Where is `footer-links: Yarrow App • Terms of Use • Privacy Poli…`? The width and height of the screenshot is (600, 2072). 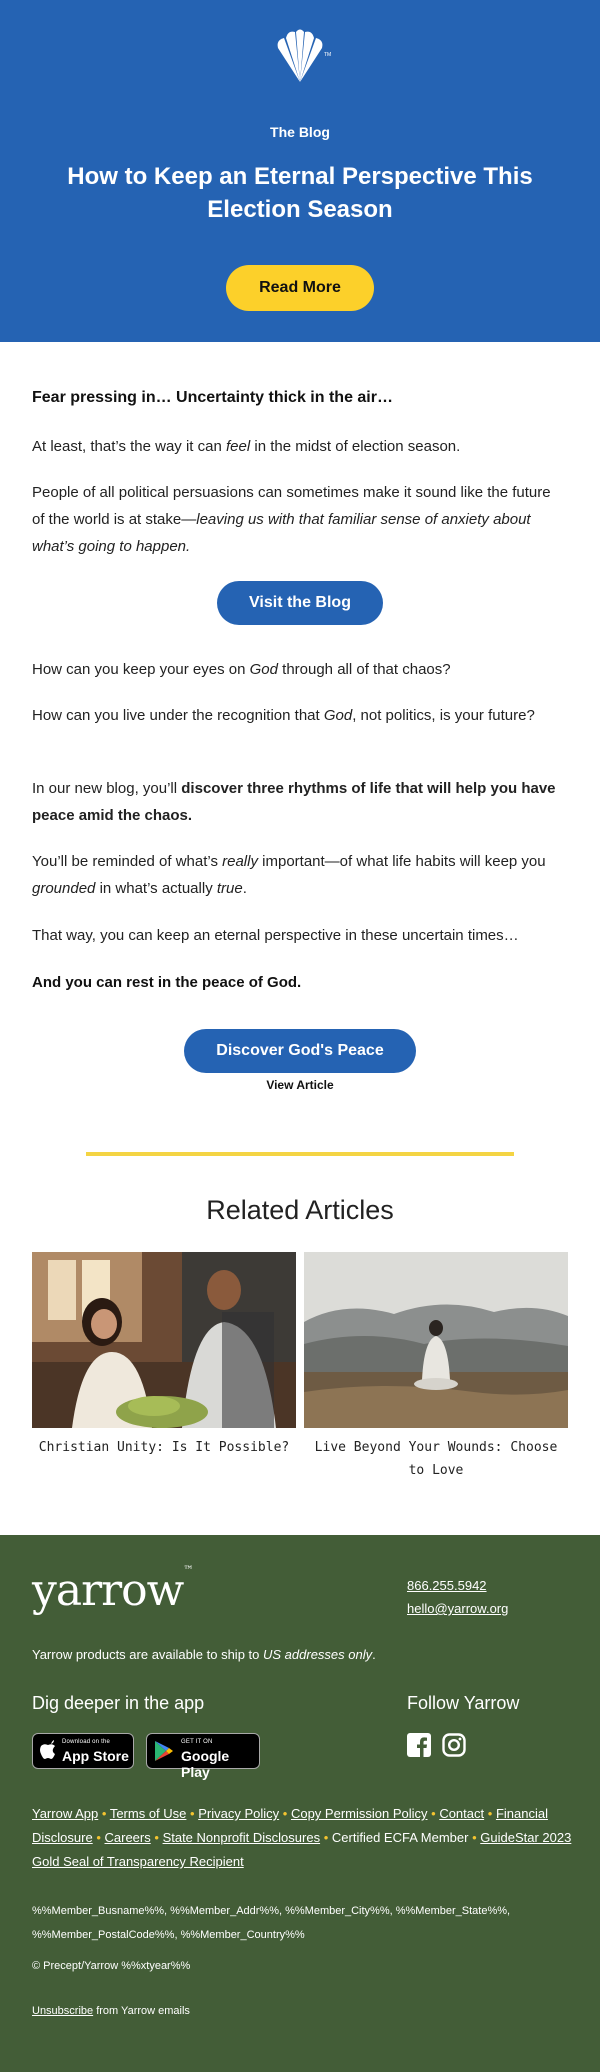
footer-links: Yarrow App • Terms of Use • Privacy Poli… is located at coordinates (302, 1837).